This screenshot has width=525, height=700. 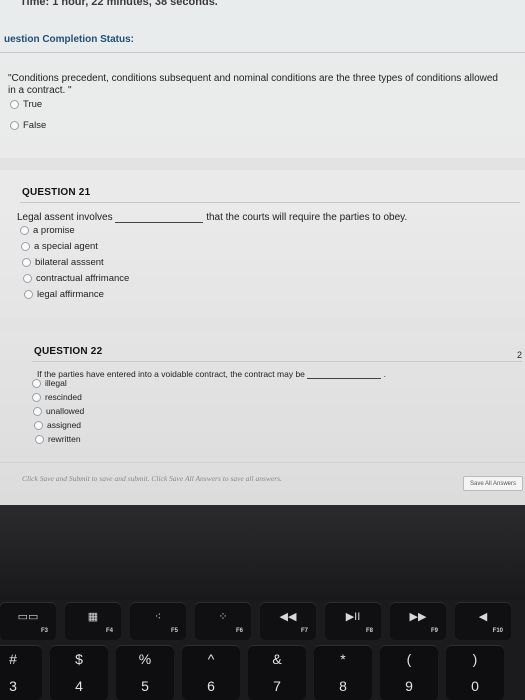 What do you see at coordinates (93, 617) in the screenshot?
I see `launchpad-icon: ▦` at bounding box center [93, 617].